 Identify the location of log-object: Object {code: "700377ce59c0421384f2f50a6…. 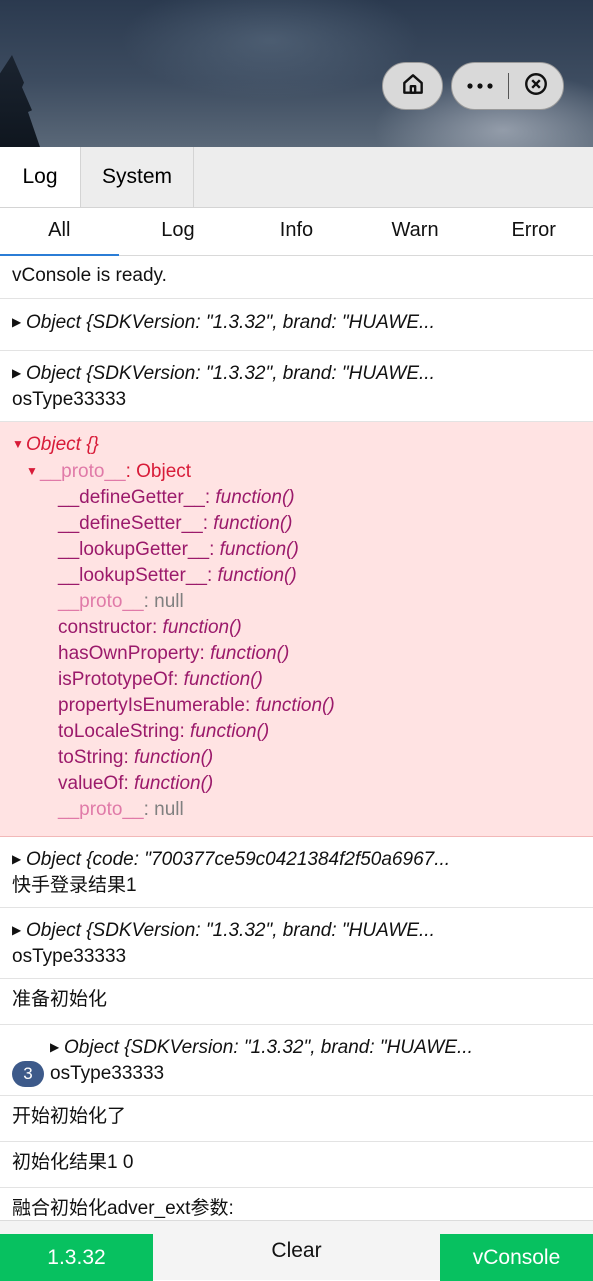
(238, 859).